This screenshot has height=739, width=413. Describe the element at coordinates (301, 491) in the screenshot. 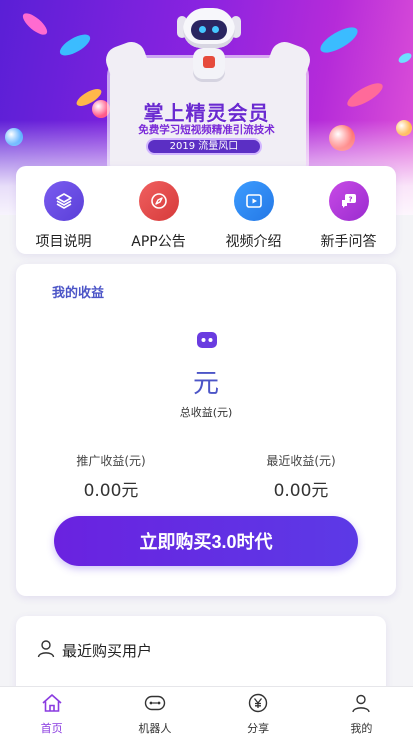

I see `recent-earnings-value: 0.00元` at that location.